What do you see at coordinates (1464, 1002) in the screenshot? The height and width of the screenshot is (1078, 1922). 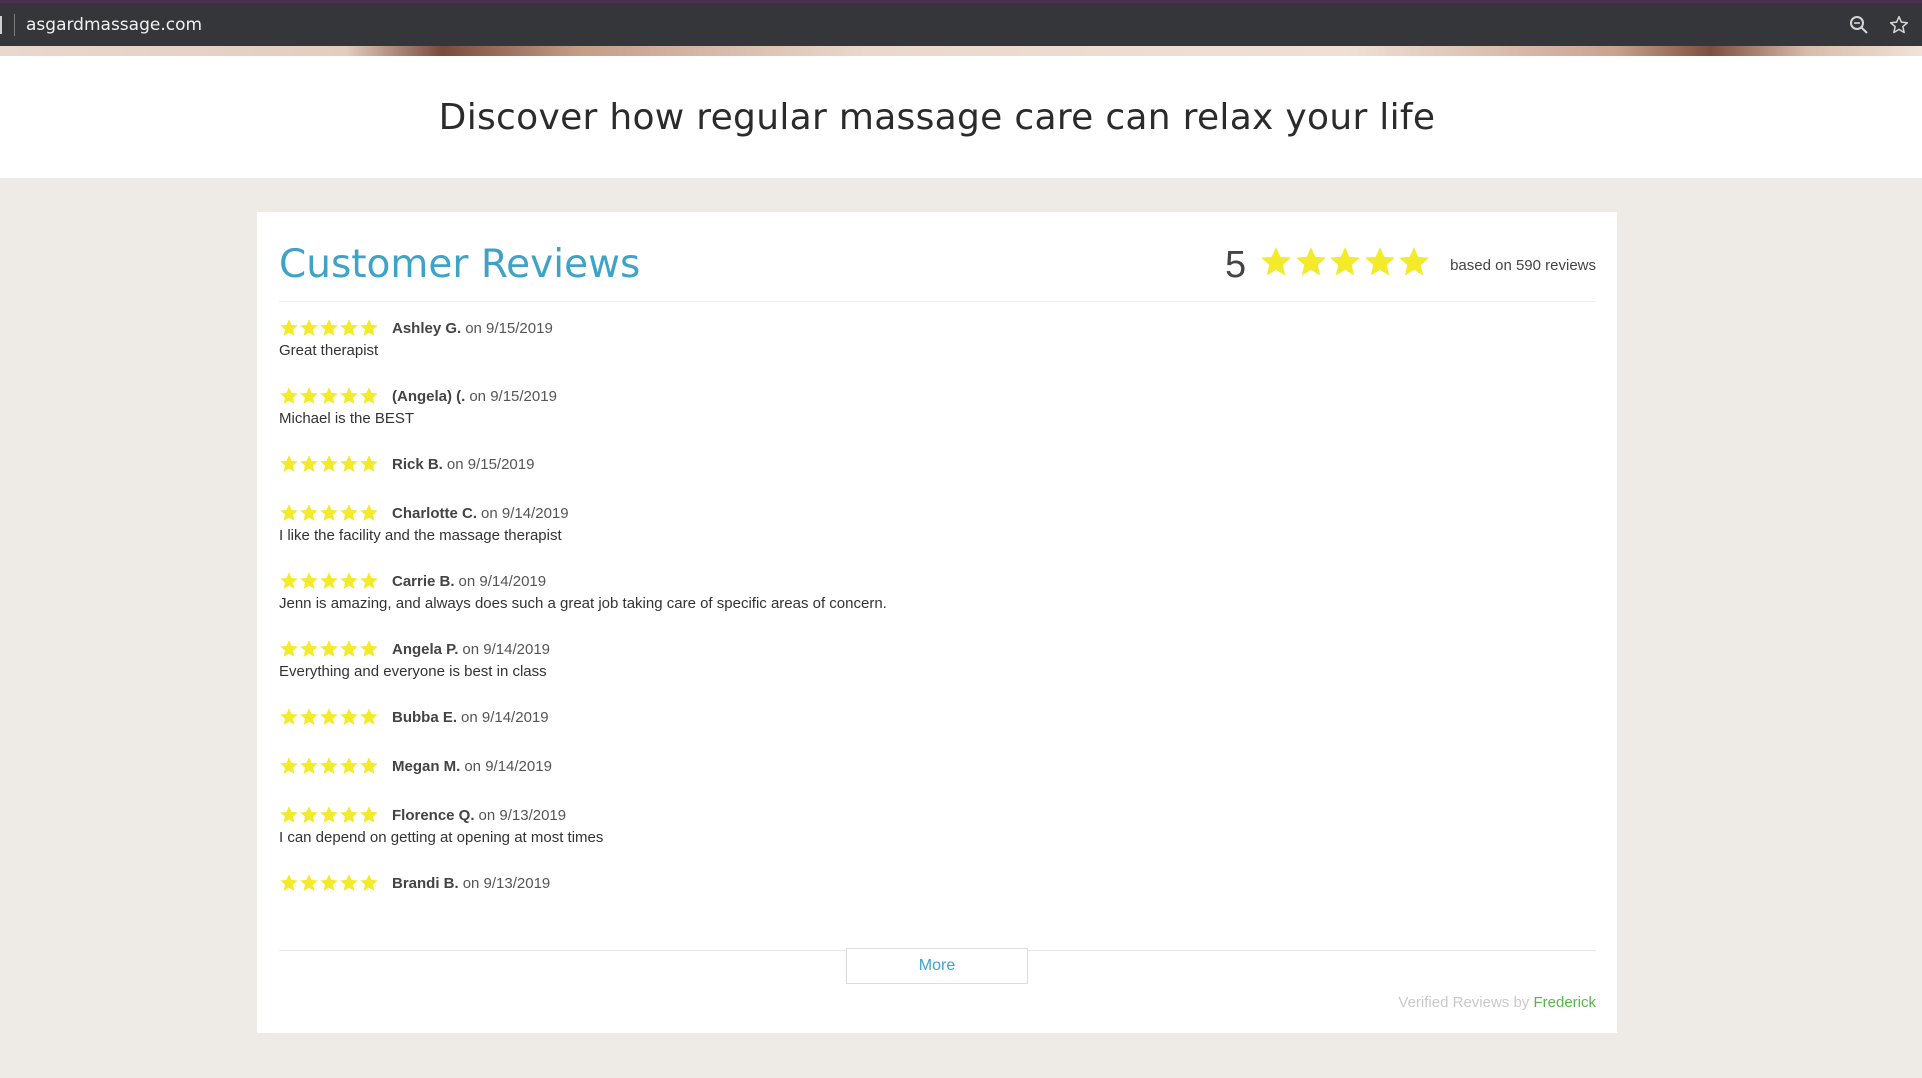 I see `verified-prefix: Verified Reviews by` at bounding box center [1464, 1002].